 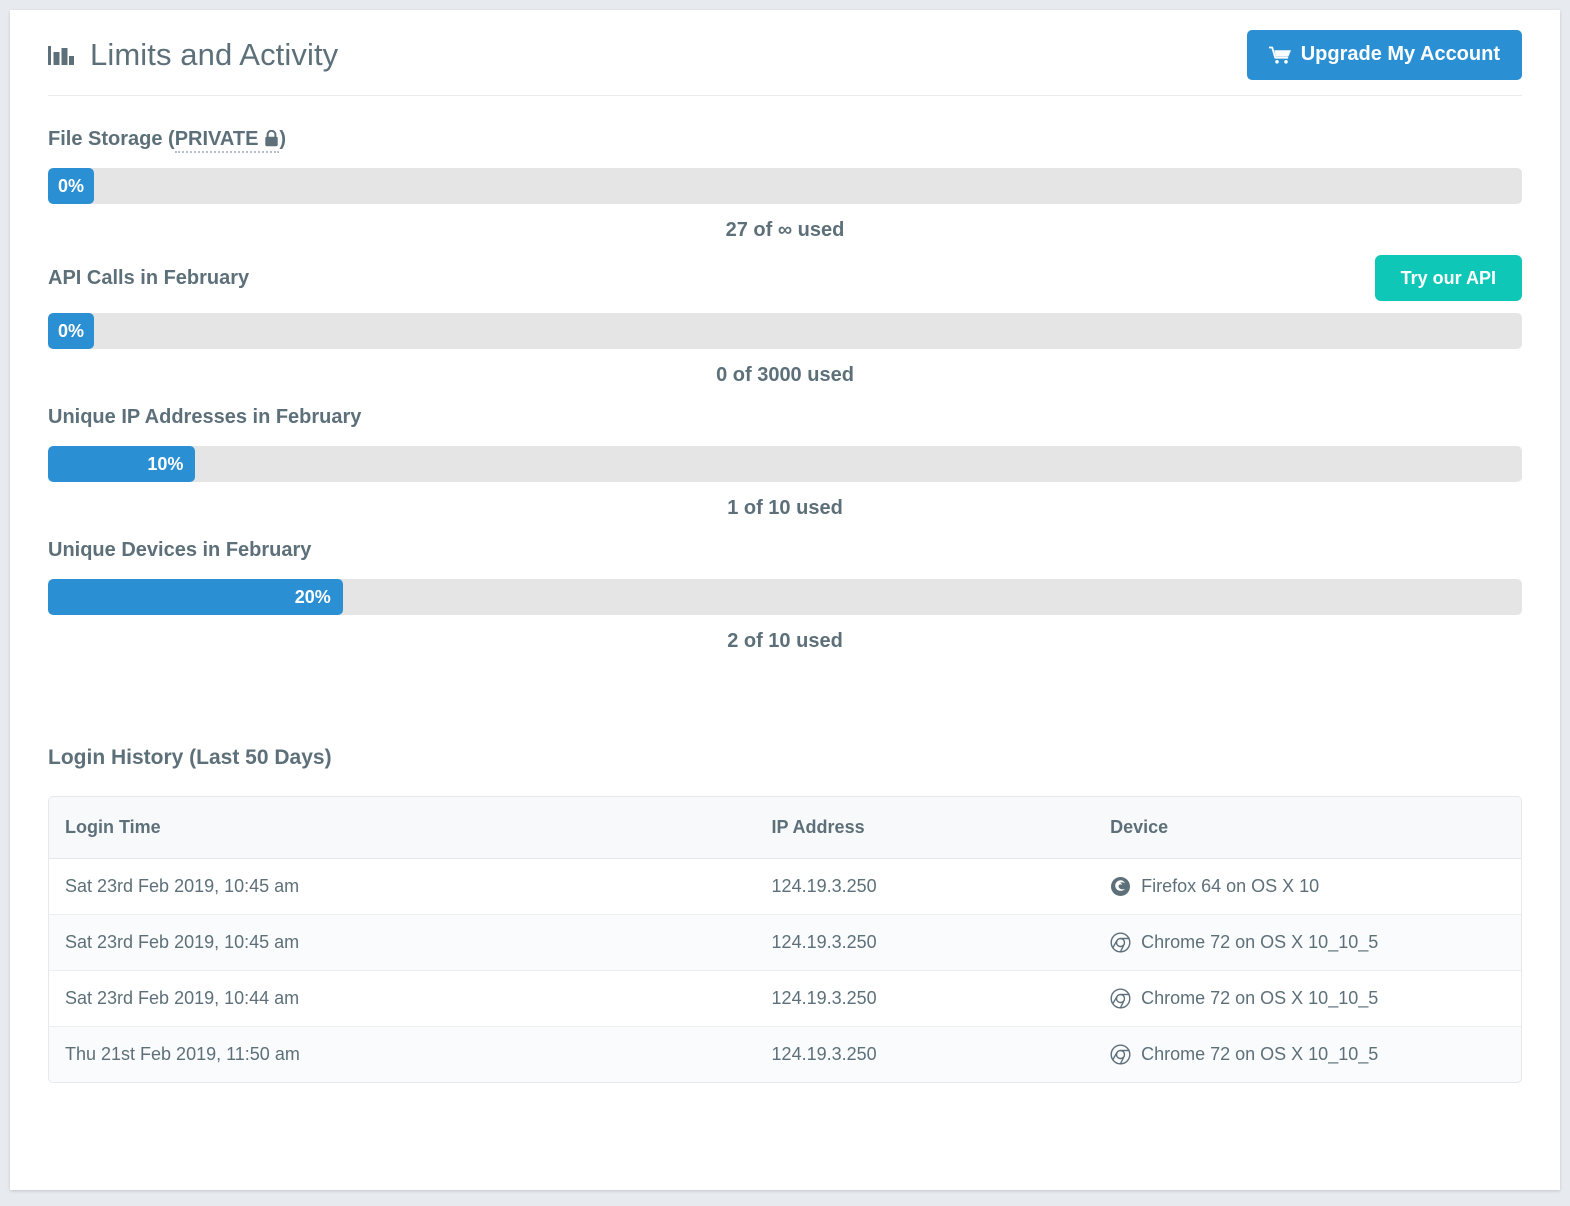 What do you see at coordinates (122, 464) in the screenshot?
I see `progress-fill: 10%` at bounding box center [122, 464].